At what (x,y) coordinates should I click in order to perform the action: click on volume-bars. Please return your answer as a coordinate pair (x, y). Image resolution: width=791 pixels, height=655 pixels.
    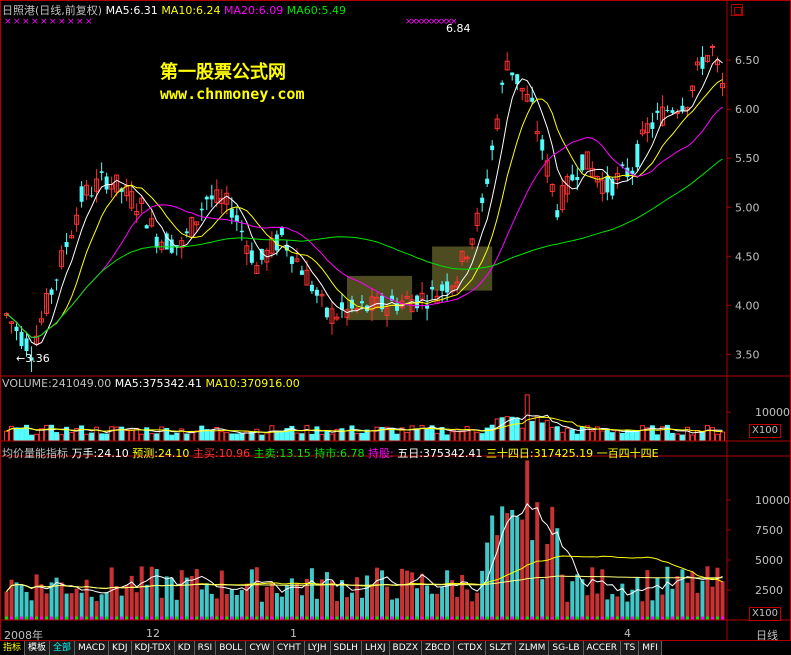
    Looking at the image, I should click on (364, 418).